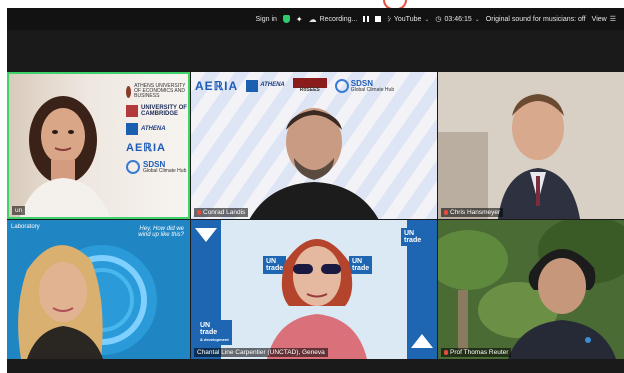 This screenshot has width=624, height=373. I want to click on participant-name: Chris Hansmeyer, so click(475, 212).